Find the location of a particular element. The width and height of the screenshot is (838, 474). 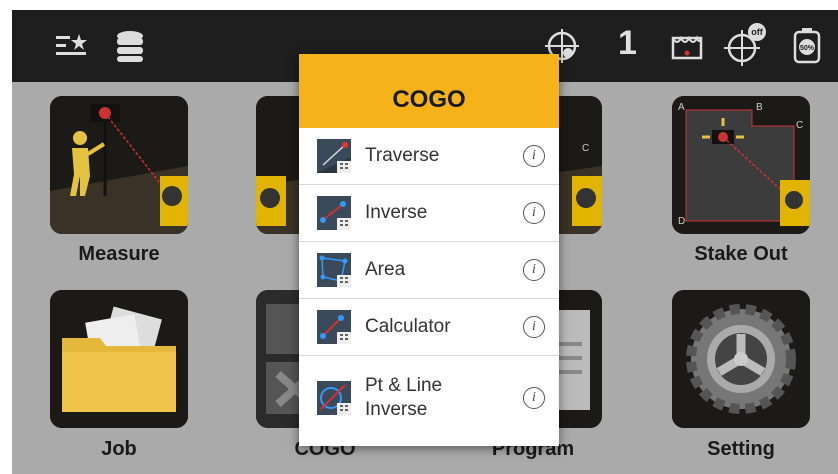

gear-icon is located at coordinates (741, 359).